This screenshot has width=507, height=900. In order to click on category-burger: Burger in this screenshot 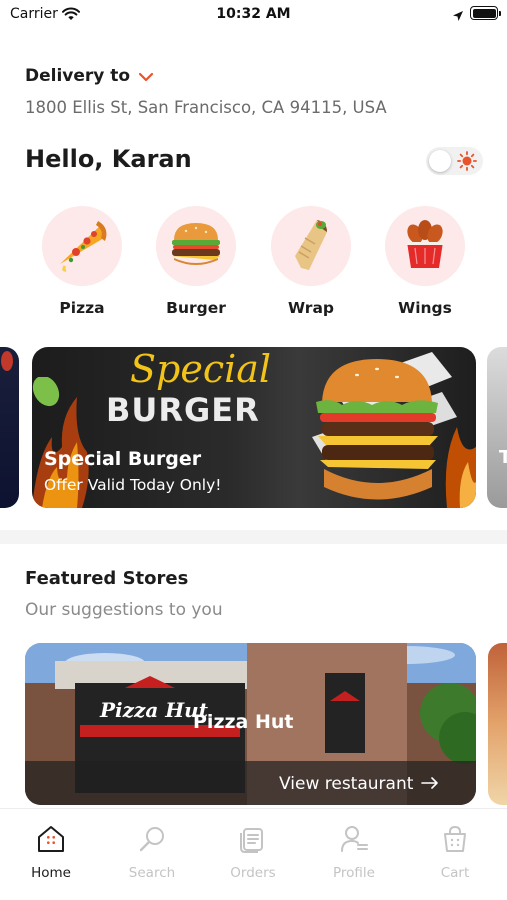, I will do `click(196, 261)`.